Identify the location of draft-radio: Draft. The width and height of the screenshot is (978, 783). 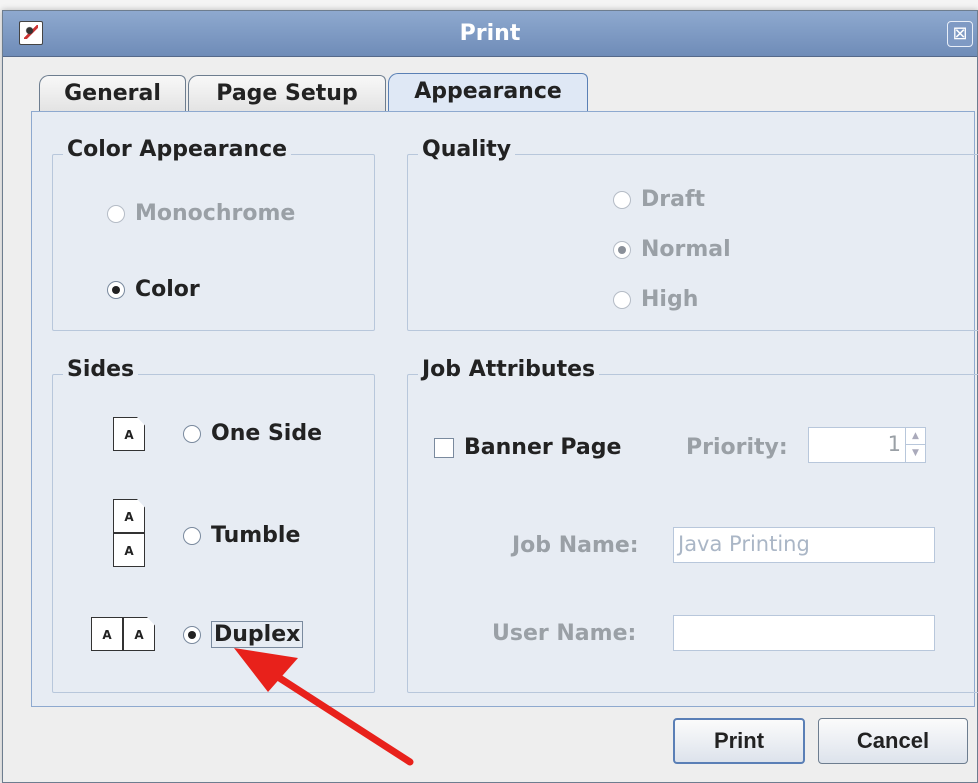
(659, 199).